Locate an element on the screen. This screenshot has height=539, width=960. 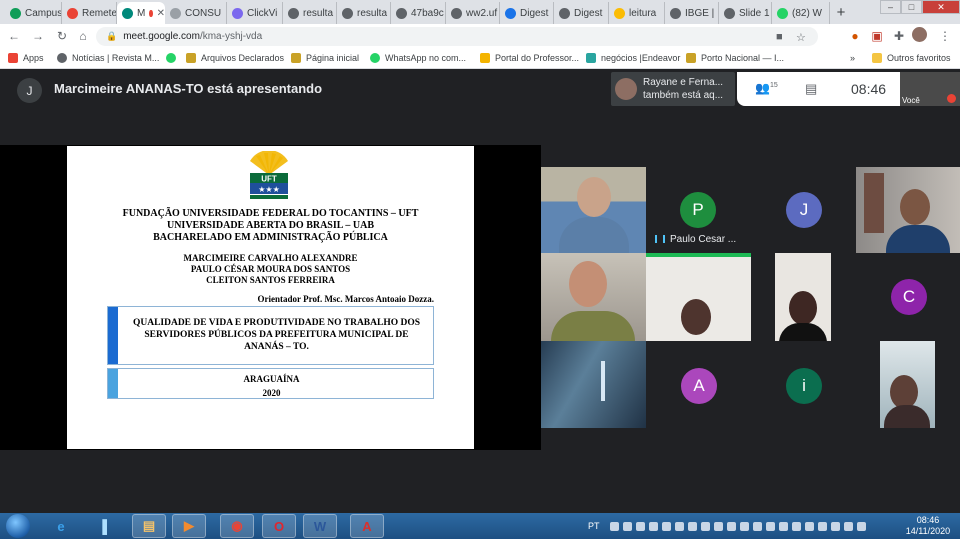
speaker-icon is located at coordinates (770, 526).